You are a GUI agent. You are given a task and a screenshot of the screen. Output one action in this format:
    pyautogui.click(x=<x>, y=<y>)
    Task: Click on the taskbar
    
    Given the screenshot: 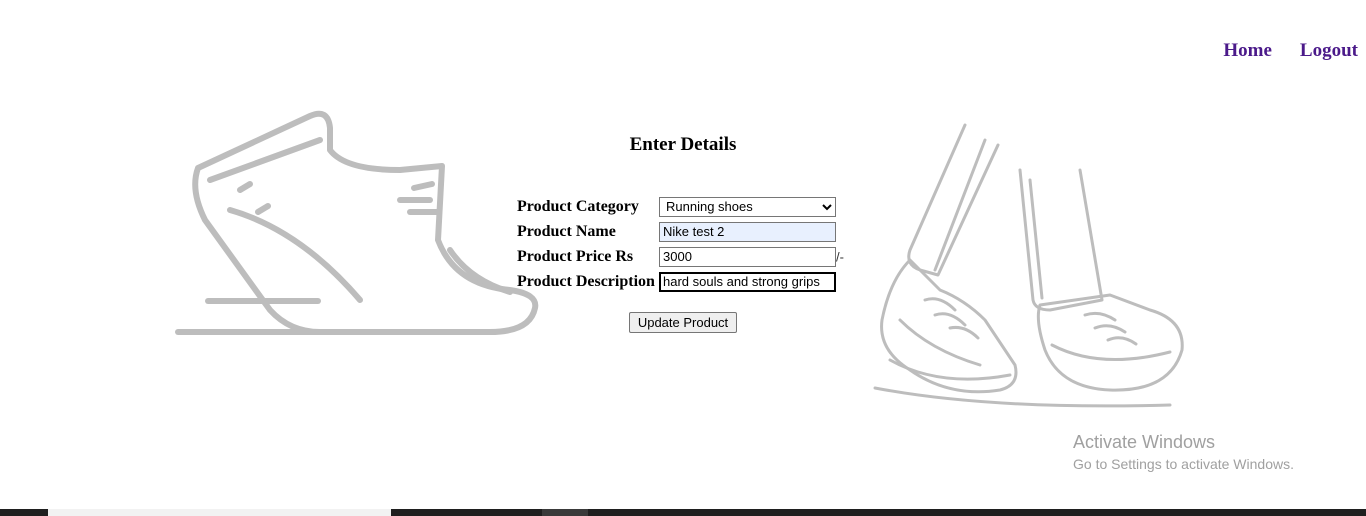 What is the action you would take?
    pyautogui.click(x=683, y=512)
    